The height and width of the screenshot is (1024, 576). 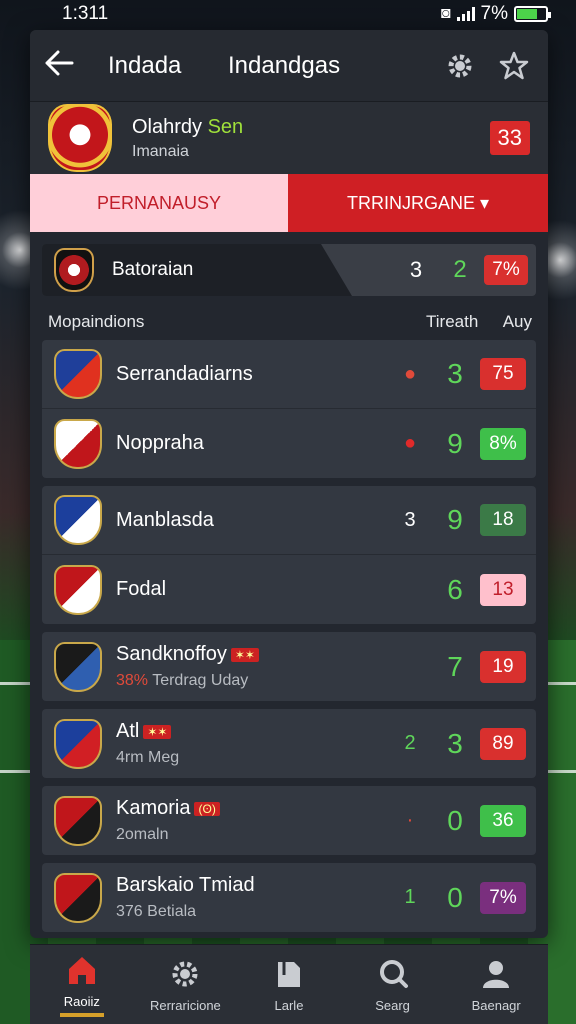 I want to click on top-bar: Indada Indandgas, so click(x=289, y=66).